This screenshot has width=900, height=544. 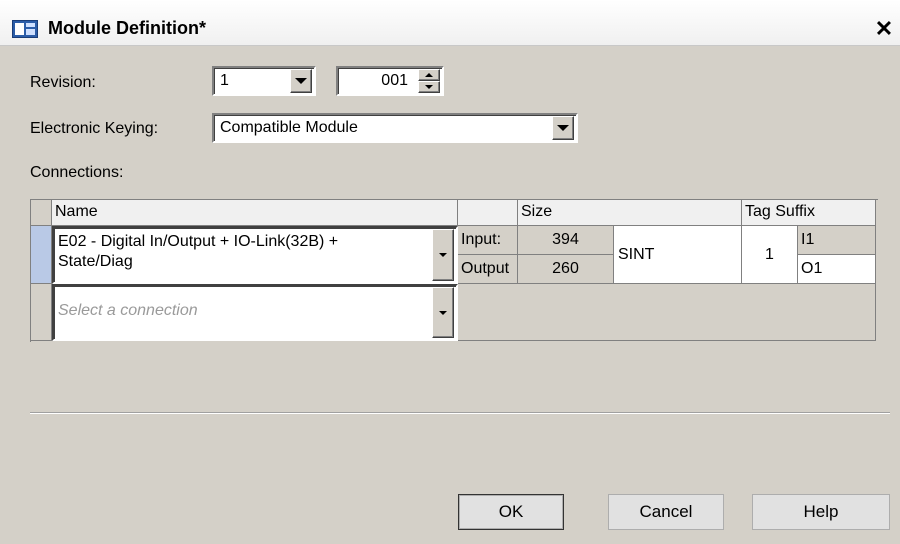 I want to click on data-type-select: SINT, so click(x=678, y=255).